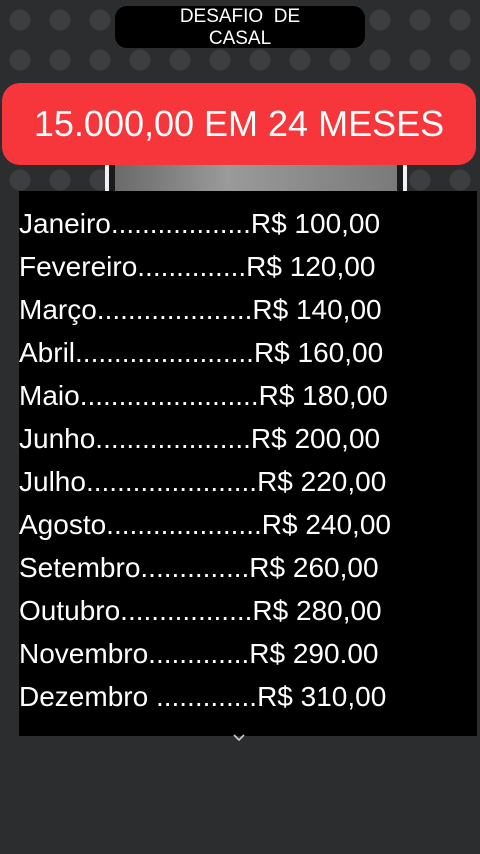 The image size is (480, 854). What do you see at coordinates (203, 395) in the screenshot?
I see `list-item-maio: Maio.......................R$ 180,00` at bounding box center [203, 395].